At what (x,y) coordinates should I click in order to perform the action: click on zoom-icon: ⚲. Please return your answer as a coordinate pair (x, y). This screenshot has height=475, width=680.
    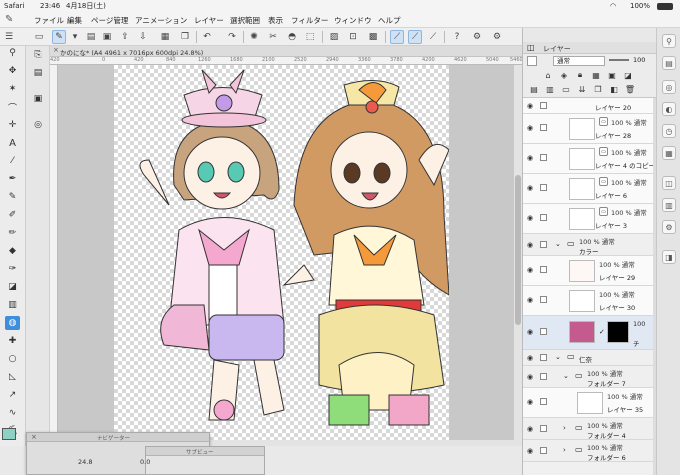
    Looking at the image, I should click on (12, 53).